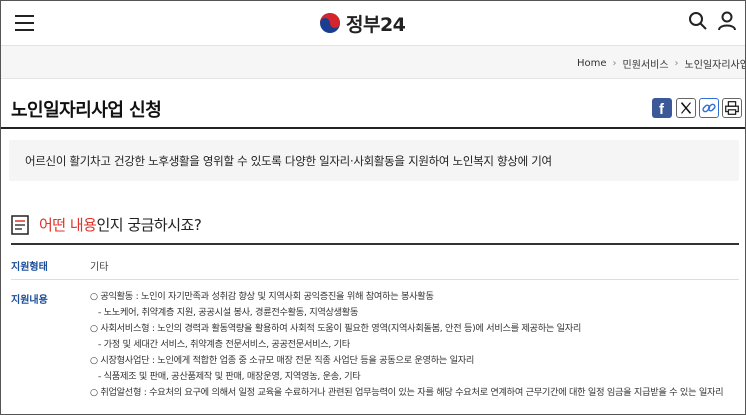 This screenshot has height=415, width=746. I want to click on site-logo: 정부24, so click(362, 23).